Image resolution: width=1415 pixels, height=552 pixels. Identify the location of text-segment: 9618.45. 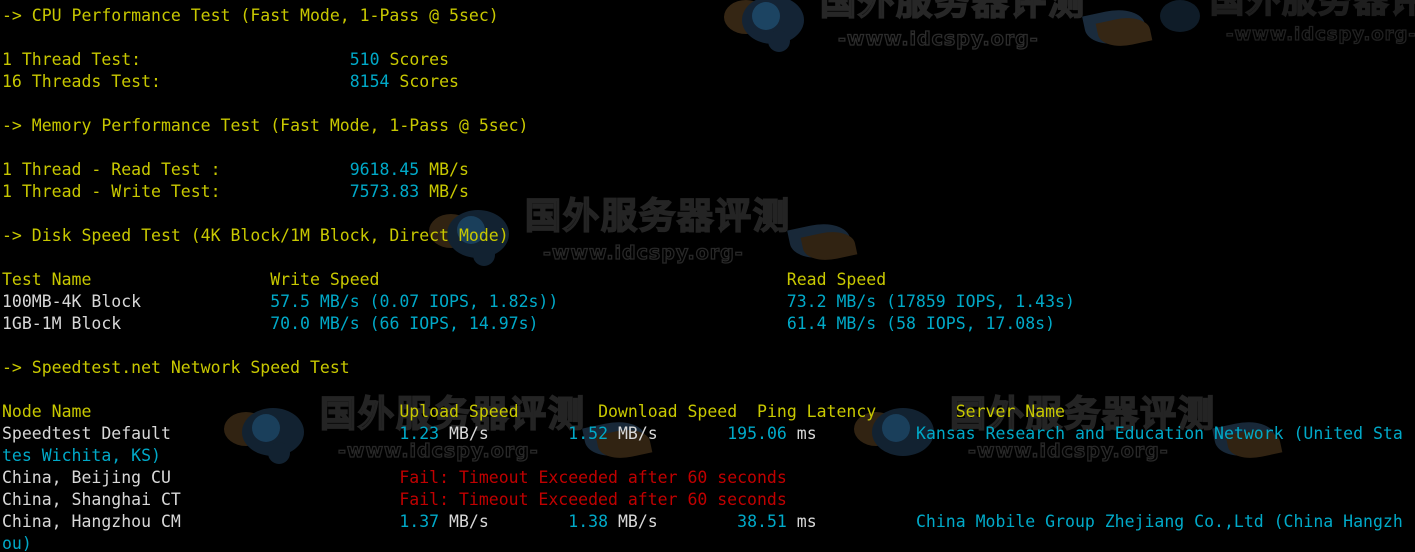
(384, 169).